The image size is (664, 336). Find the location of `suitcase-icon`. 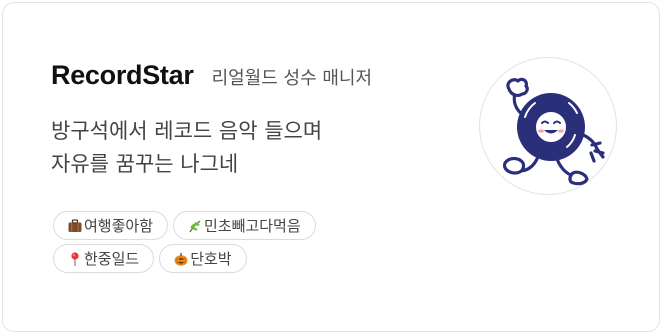

suitcase-icon is located at coordinates (75, 226).